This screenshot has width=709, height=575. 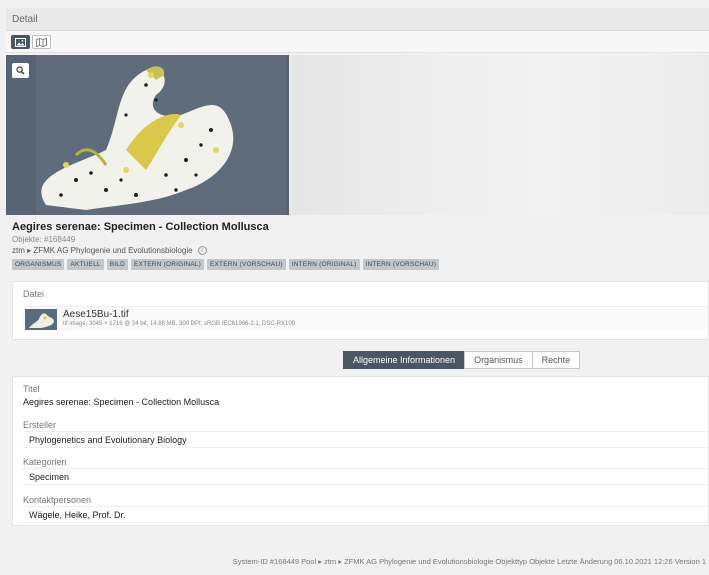 What do you see at coordinates (357, 42) in the screenshot?
I see `view-toolbar` at bounding box center [357, 42].